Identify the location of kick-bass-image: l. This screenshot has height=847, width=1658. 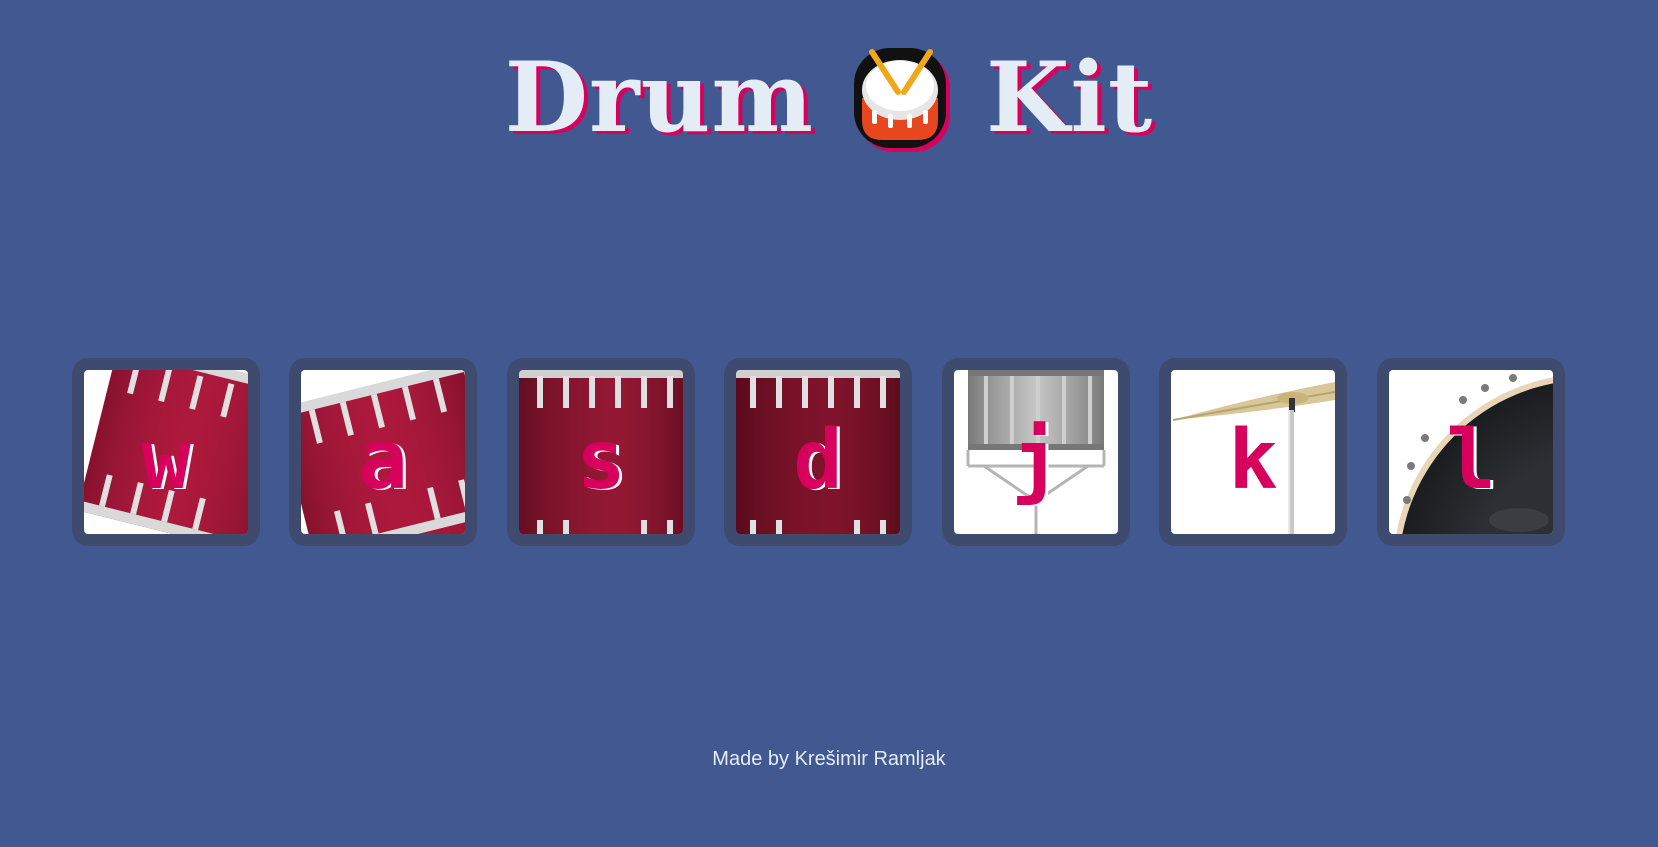
(1471, 452).